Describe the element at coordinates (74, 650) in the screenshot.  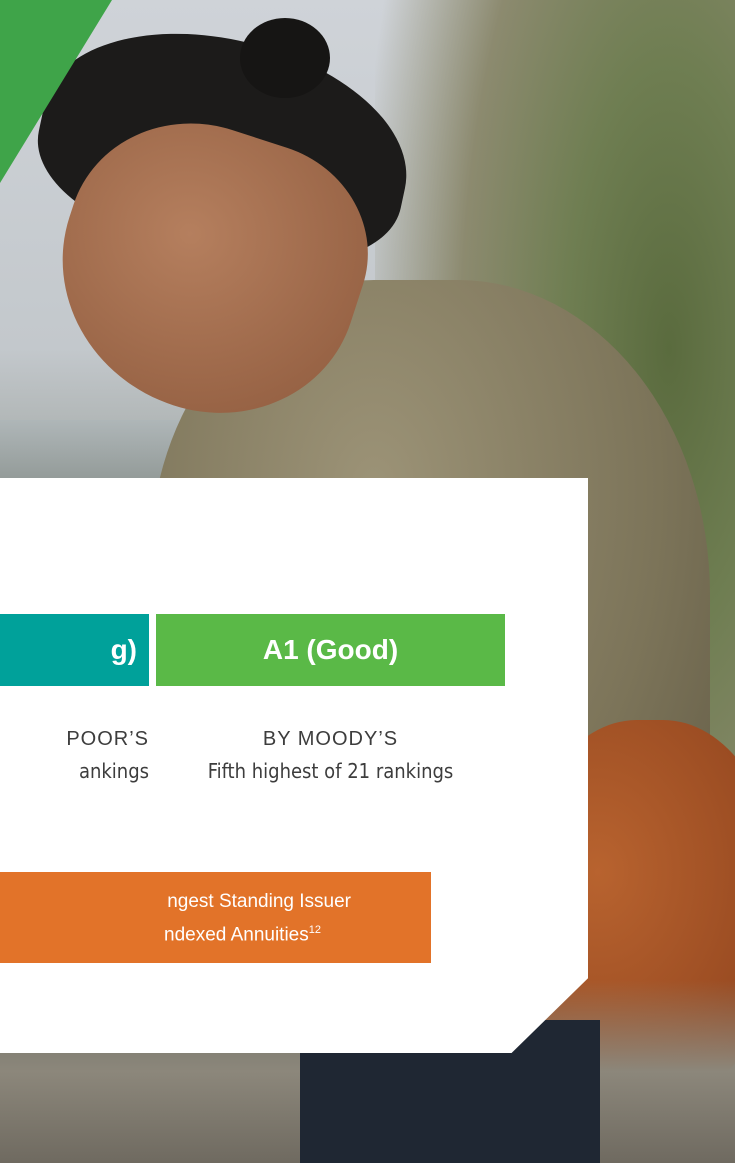
I see `sp-rating-badge: g)` at that location.